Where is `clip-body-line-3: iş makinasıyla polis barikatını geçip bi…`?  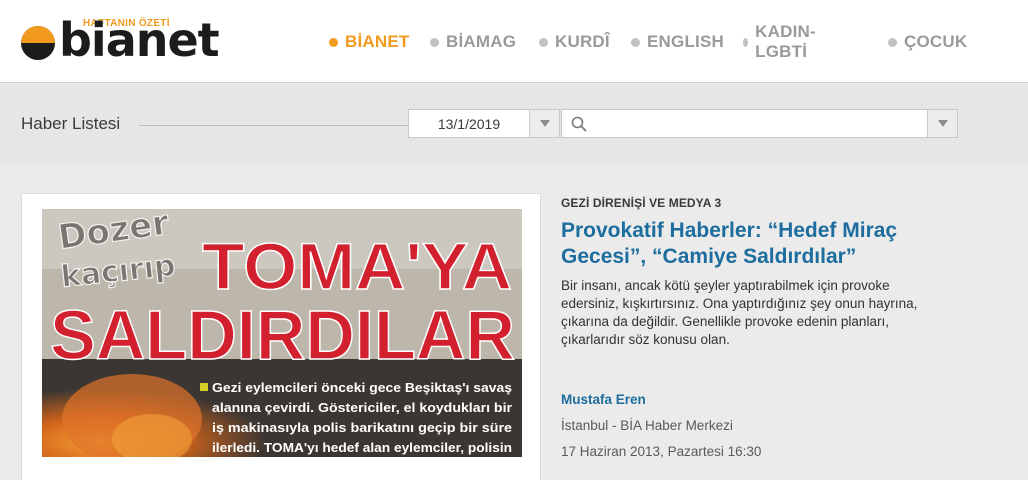
clip-body-line-3: iş makinasıyla polis barikatını geçip bi… is located at coordinates (362, 427).